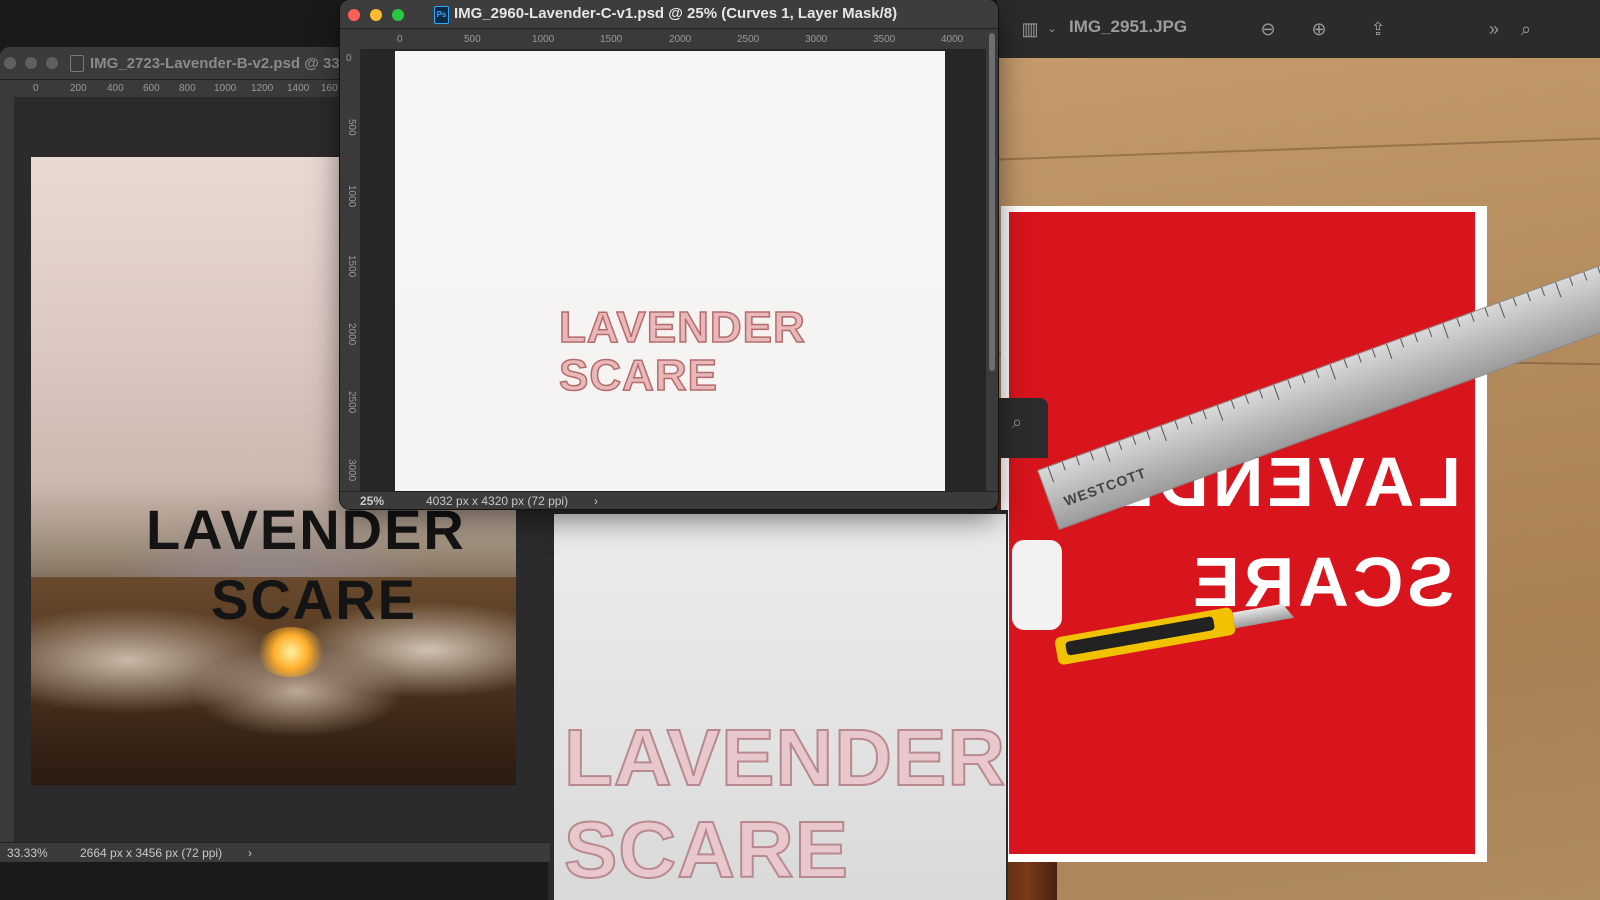 Image resolution: width=1600 pixels, height=900 pixels. I want to click on chevron-down-icon: ⌄, so click(1052, 29).